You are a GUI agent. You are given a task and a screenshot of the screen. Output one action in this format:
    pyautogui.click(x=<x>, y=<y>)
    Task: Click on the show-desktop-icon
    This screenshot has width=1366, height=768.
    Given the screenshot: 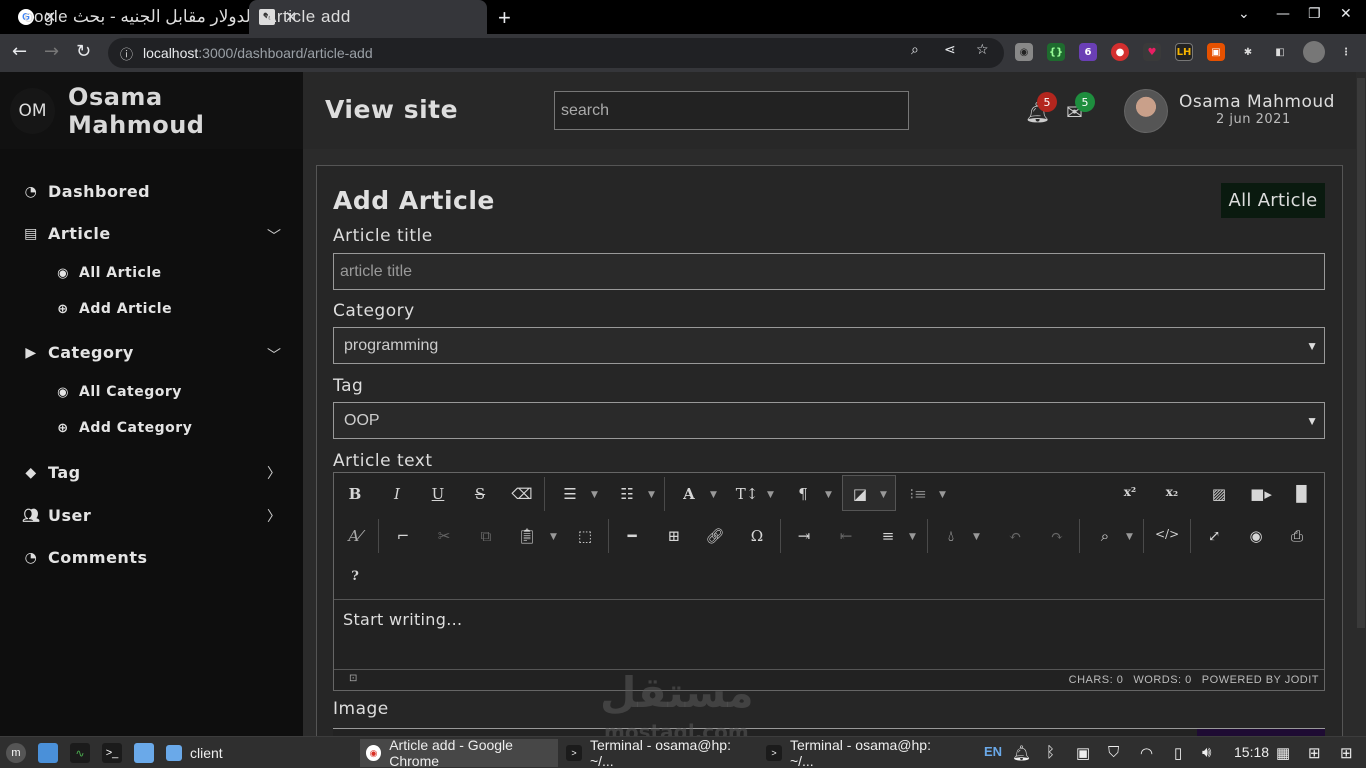 What is the action you would take?
    pyautogui.click(x=48, y=753)
    